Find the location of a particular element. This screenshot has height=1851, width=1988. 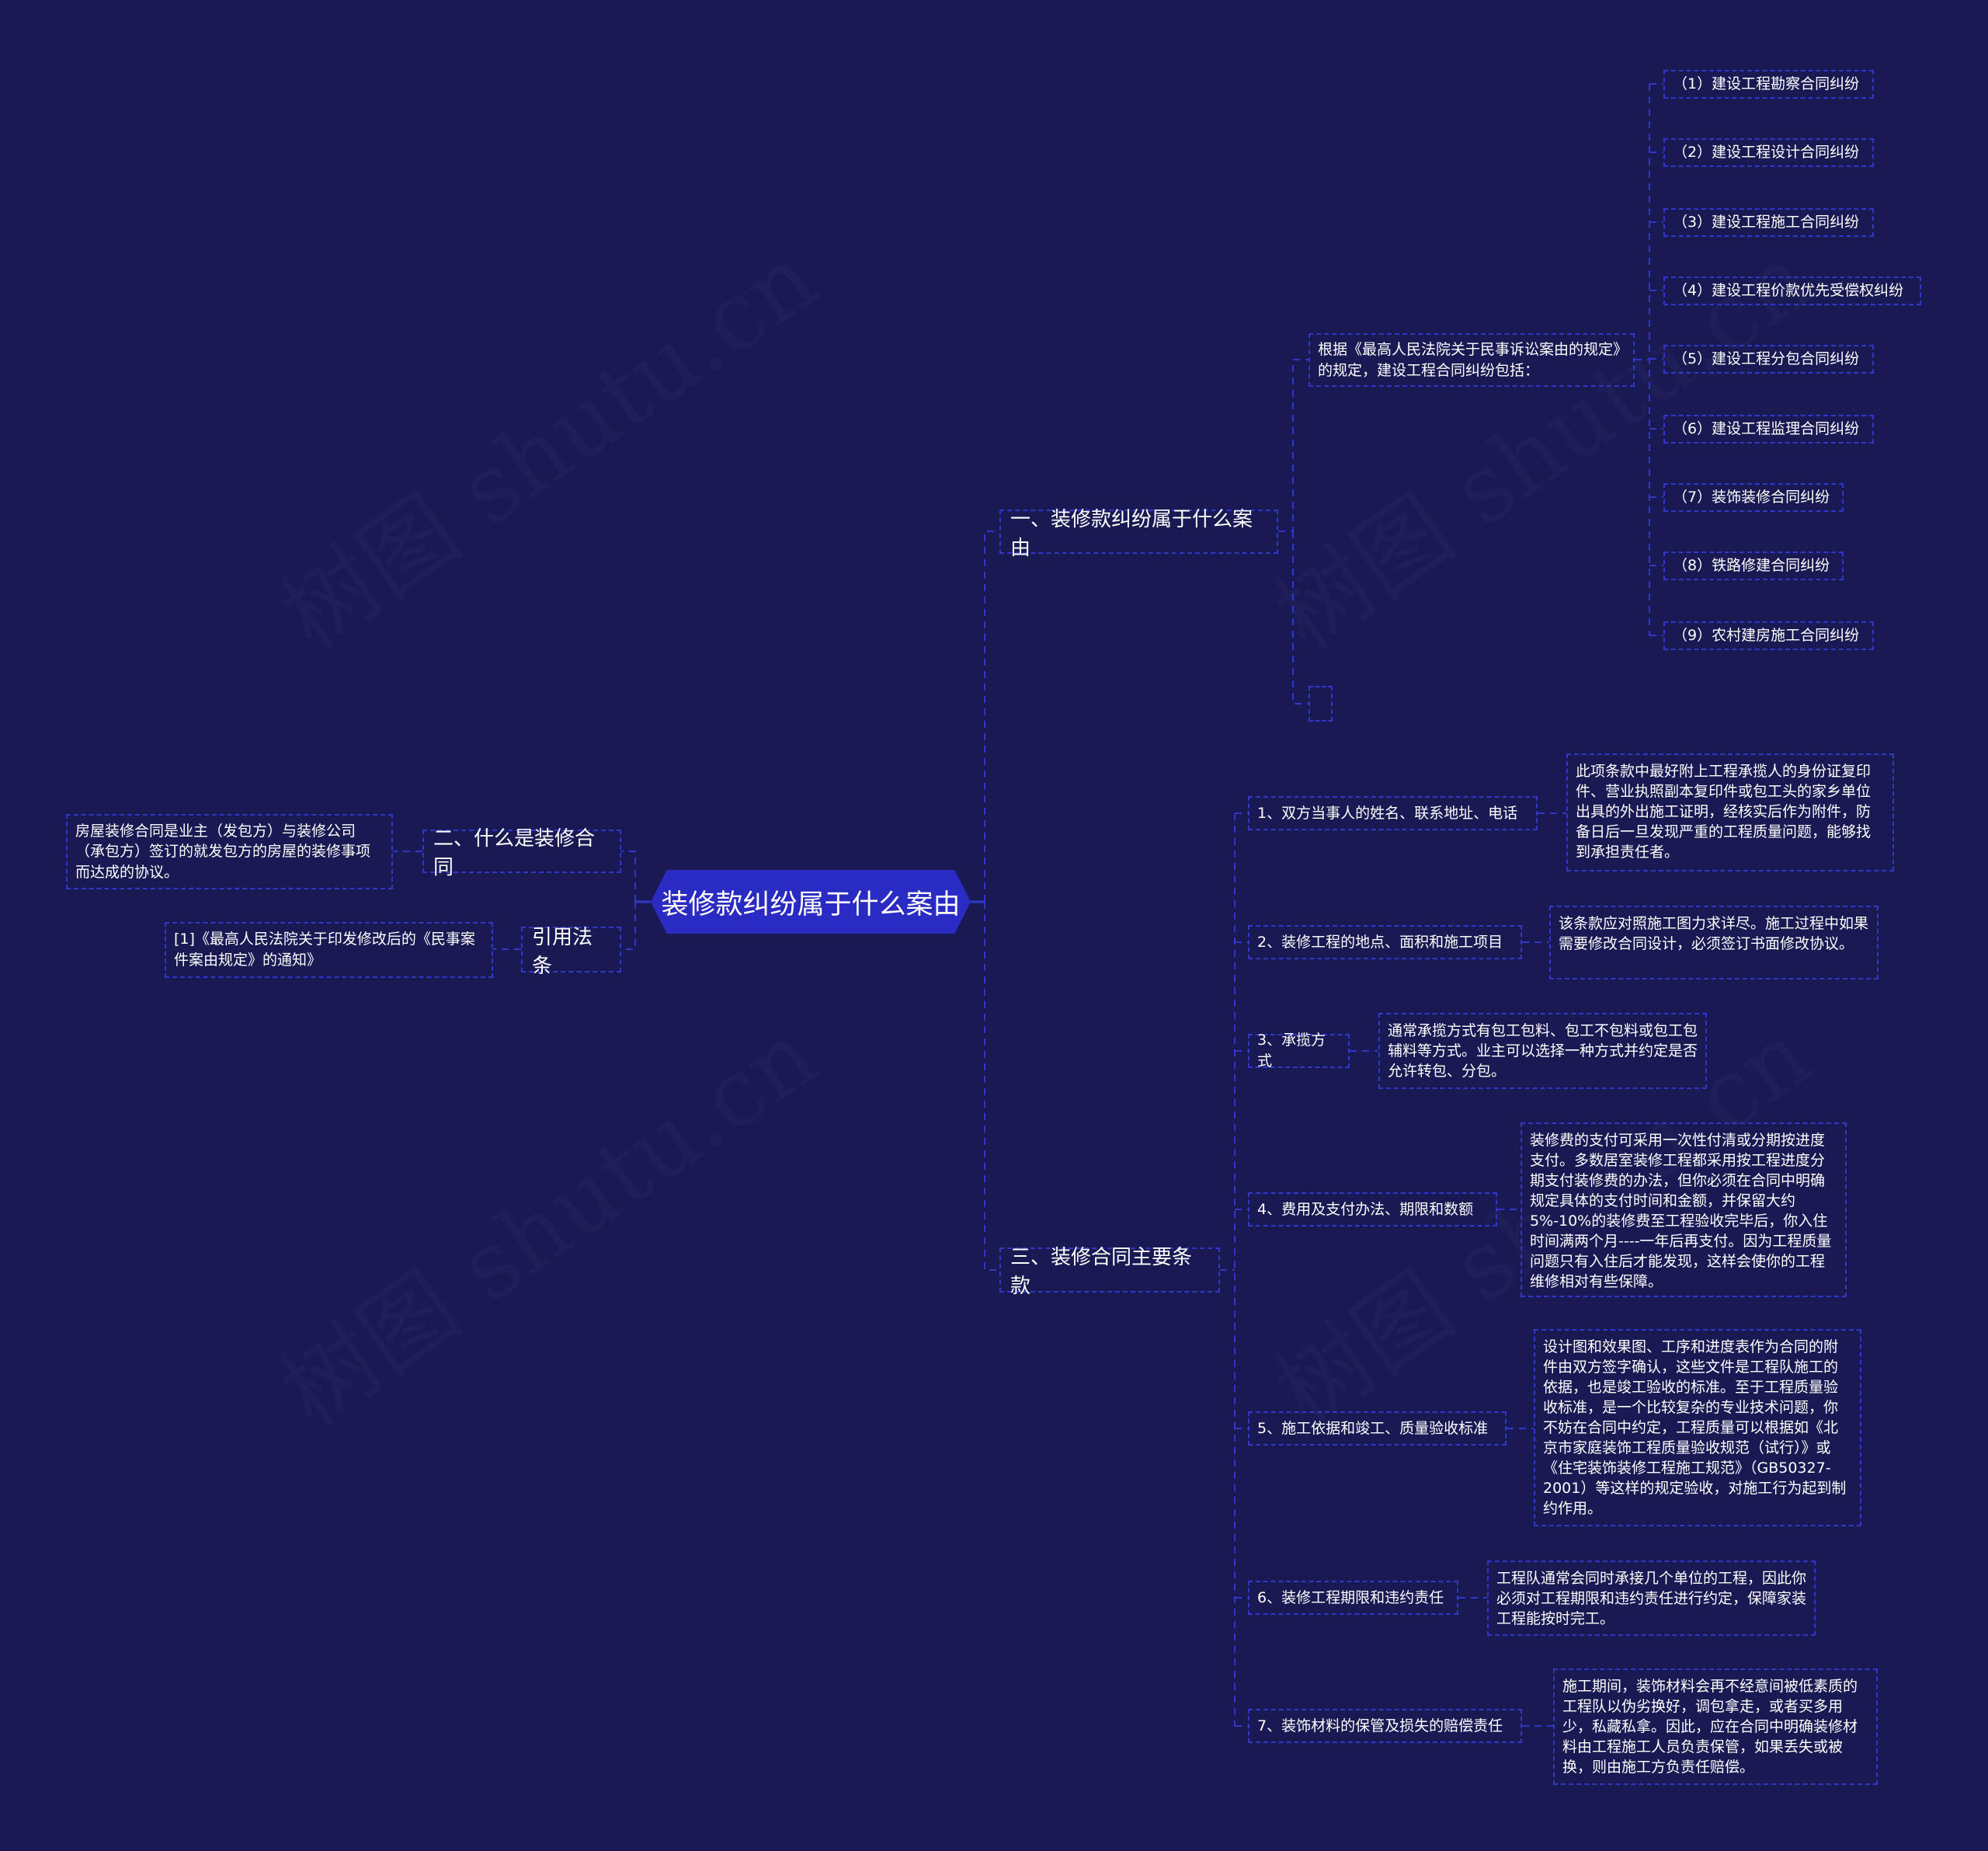

reference-detail: [1]《最高人民法院关于印发修改后的《民事案件案由规定》的通知》 is located at coordinates (329, 950).